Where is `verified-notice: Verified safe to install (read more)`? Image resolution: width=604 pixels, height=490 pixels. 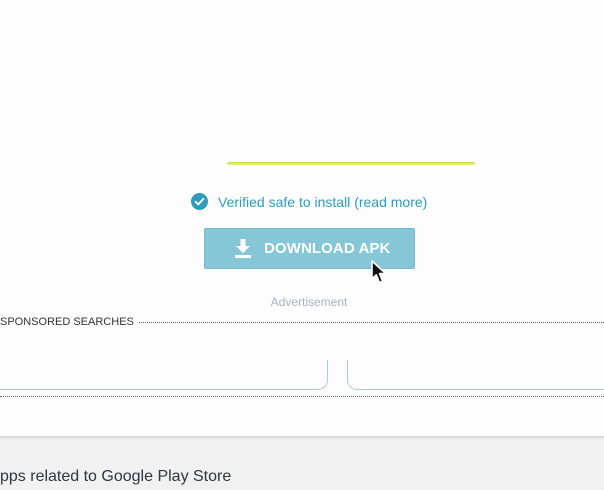 verified-notice: Verified safe to install (read more) is located at coordinates (309, 201).